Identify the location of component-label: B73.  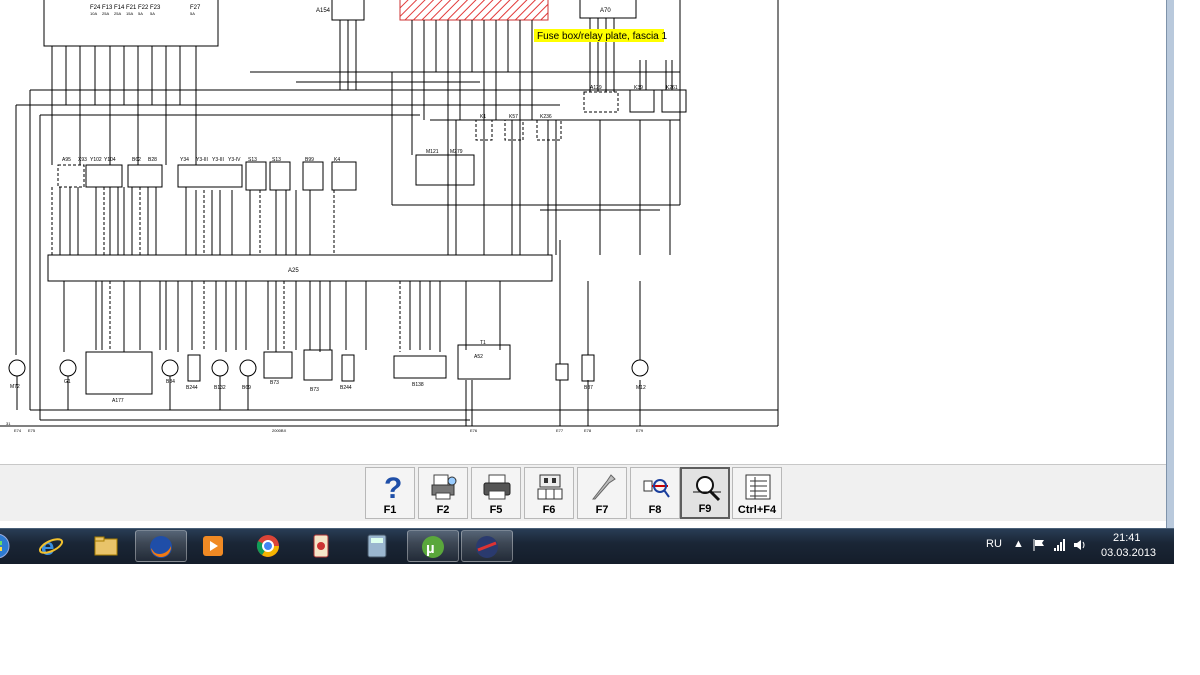
(314, 390).